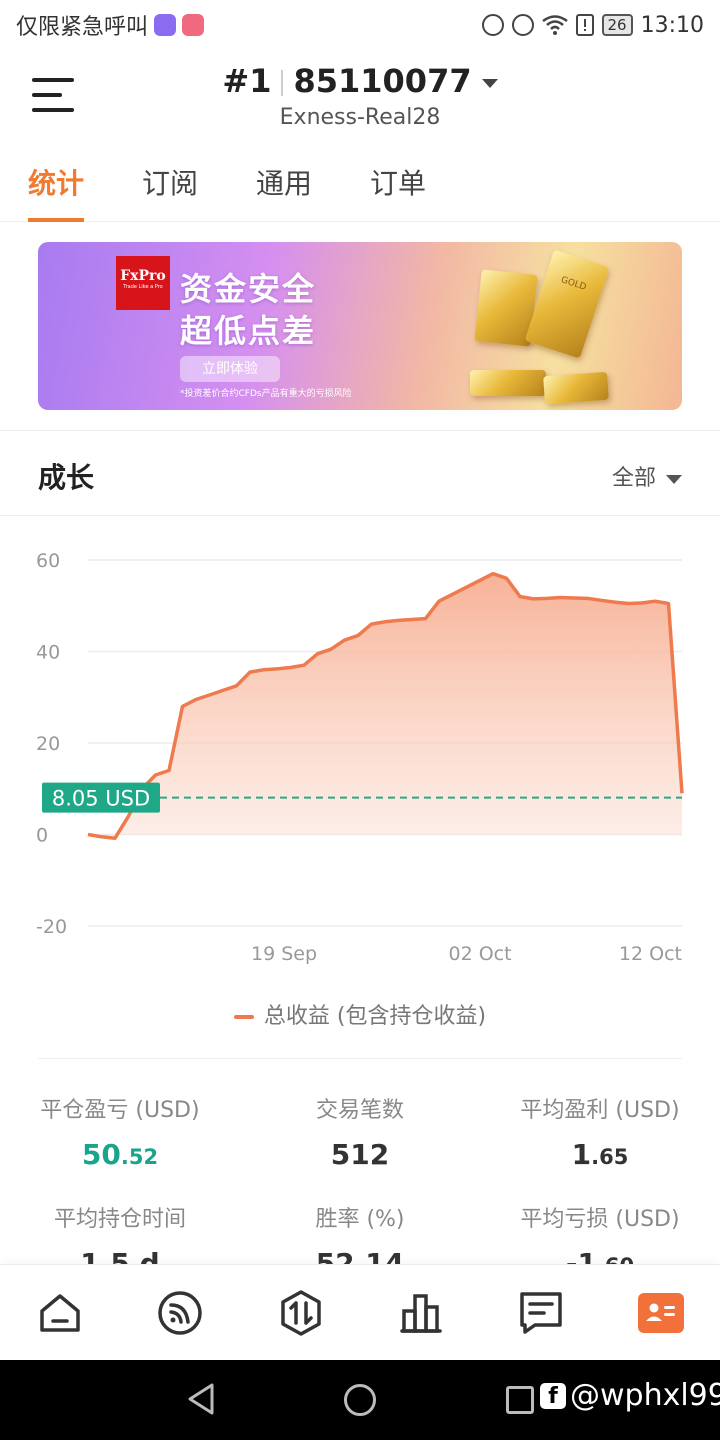 The width and height of the screenshot is (720, 1440). What do you see at coordinates (600, 1131) in the screenshot?
I see `stat-avg-profit: 平均盈利 (USD) 1.65` at bounding box center [600, 1131].